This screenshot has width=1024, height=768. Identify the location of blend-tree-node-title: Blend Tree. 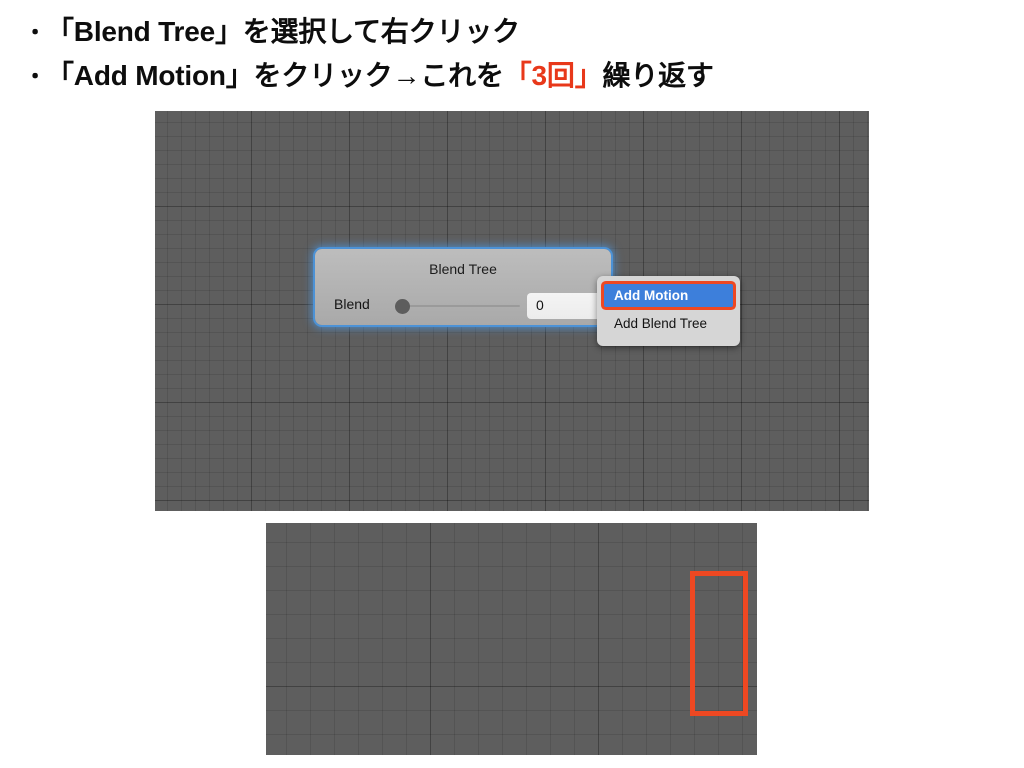
(463, 269).